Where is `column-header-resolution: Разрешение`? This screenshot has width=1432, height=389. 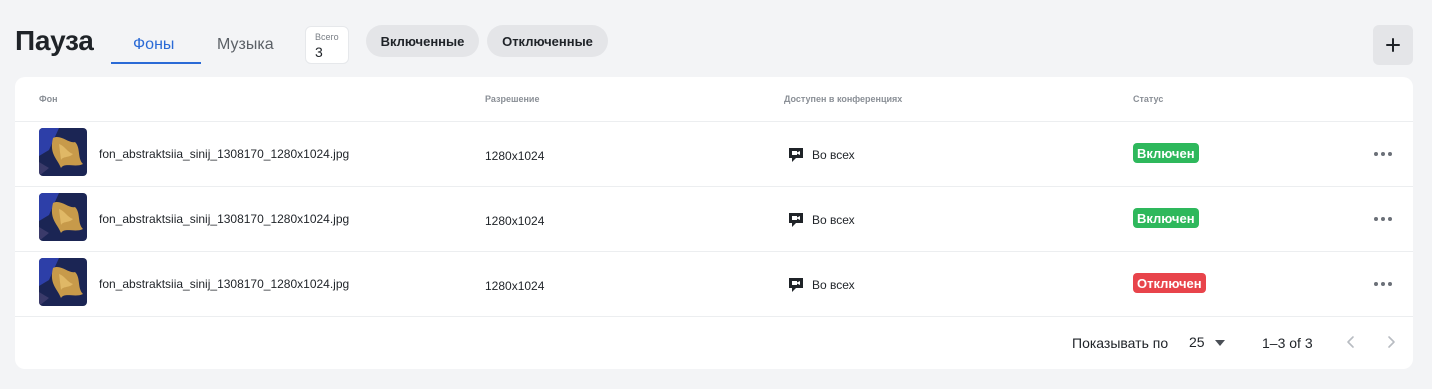
column-header-resolution: Разрешение is located at coordinates (512, 99).